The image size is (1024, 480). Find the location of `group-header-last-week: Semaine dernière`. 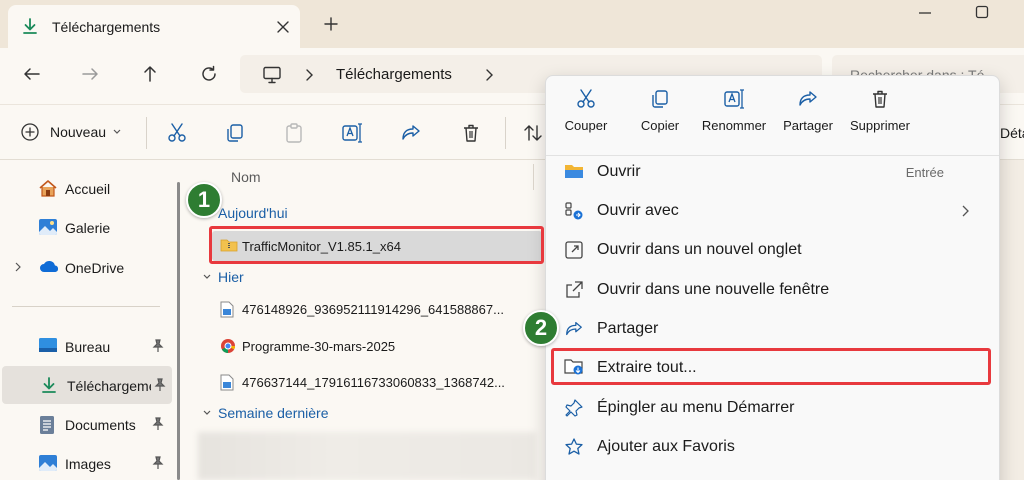

group-header-last-week: Semaine dernière is located at coordinates (265, 413).